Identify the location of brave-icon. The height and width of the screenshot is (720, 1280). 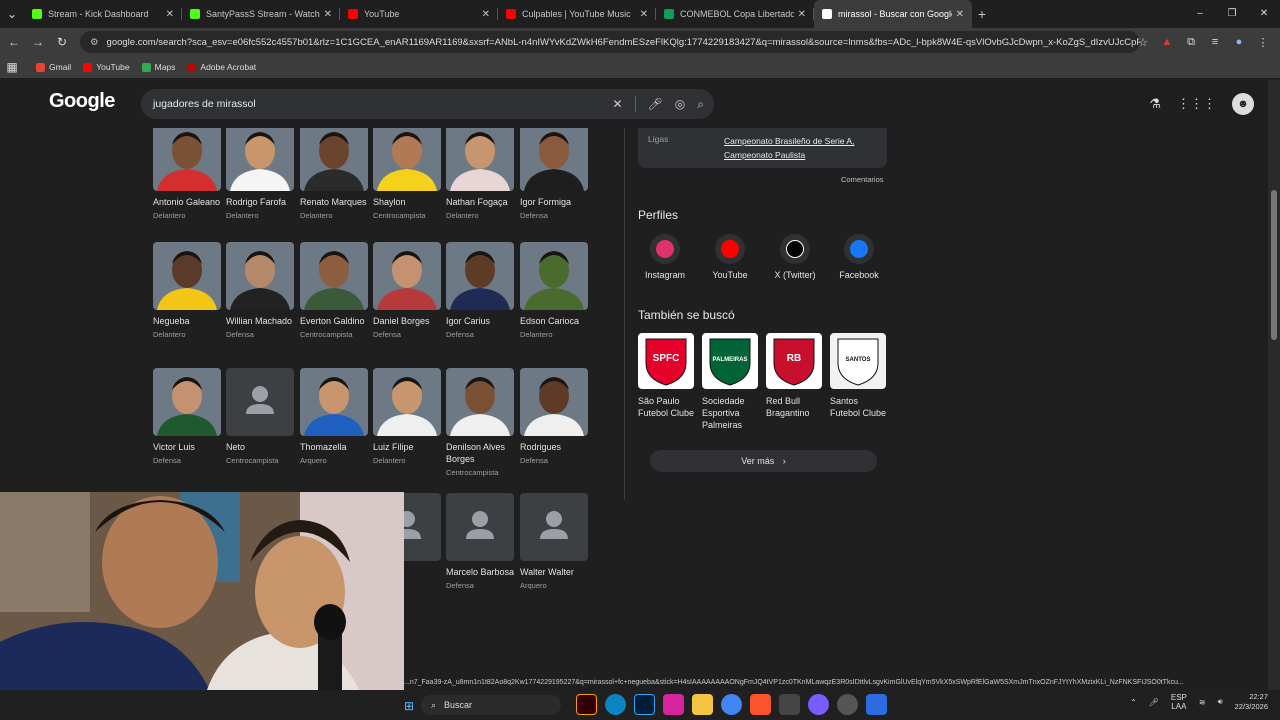
(760, 704).